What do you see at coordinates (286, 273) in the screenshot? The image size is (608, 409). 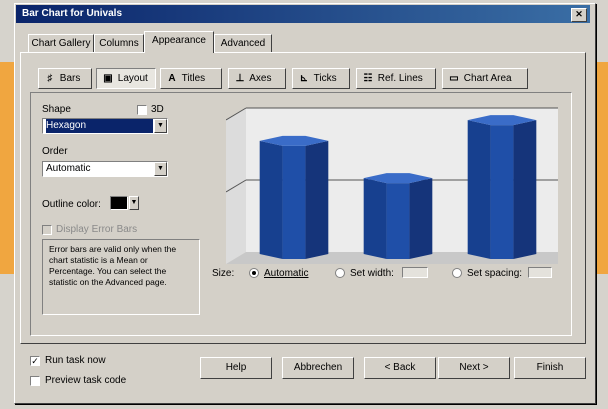 I see `radio-automatic-label: Automatic` at bounding box center [286, 273].